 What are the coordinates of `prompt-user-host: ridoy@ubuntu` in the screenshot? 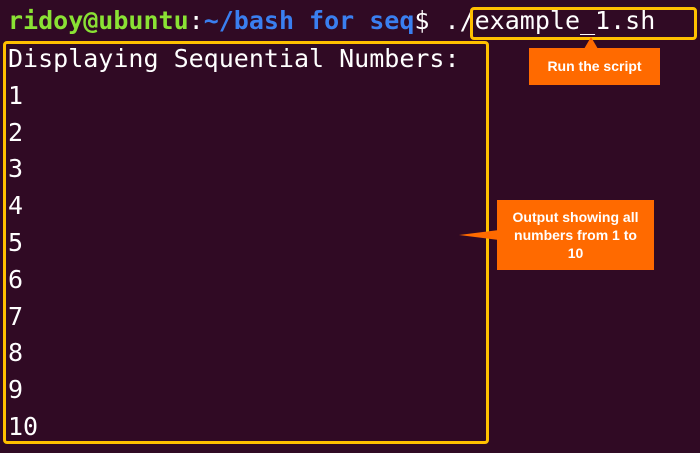 It's located at (98, 20).